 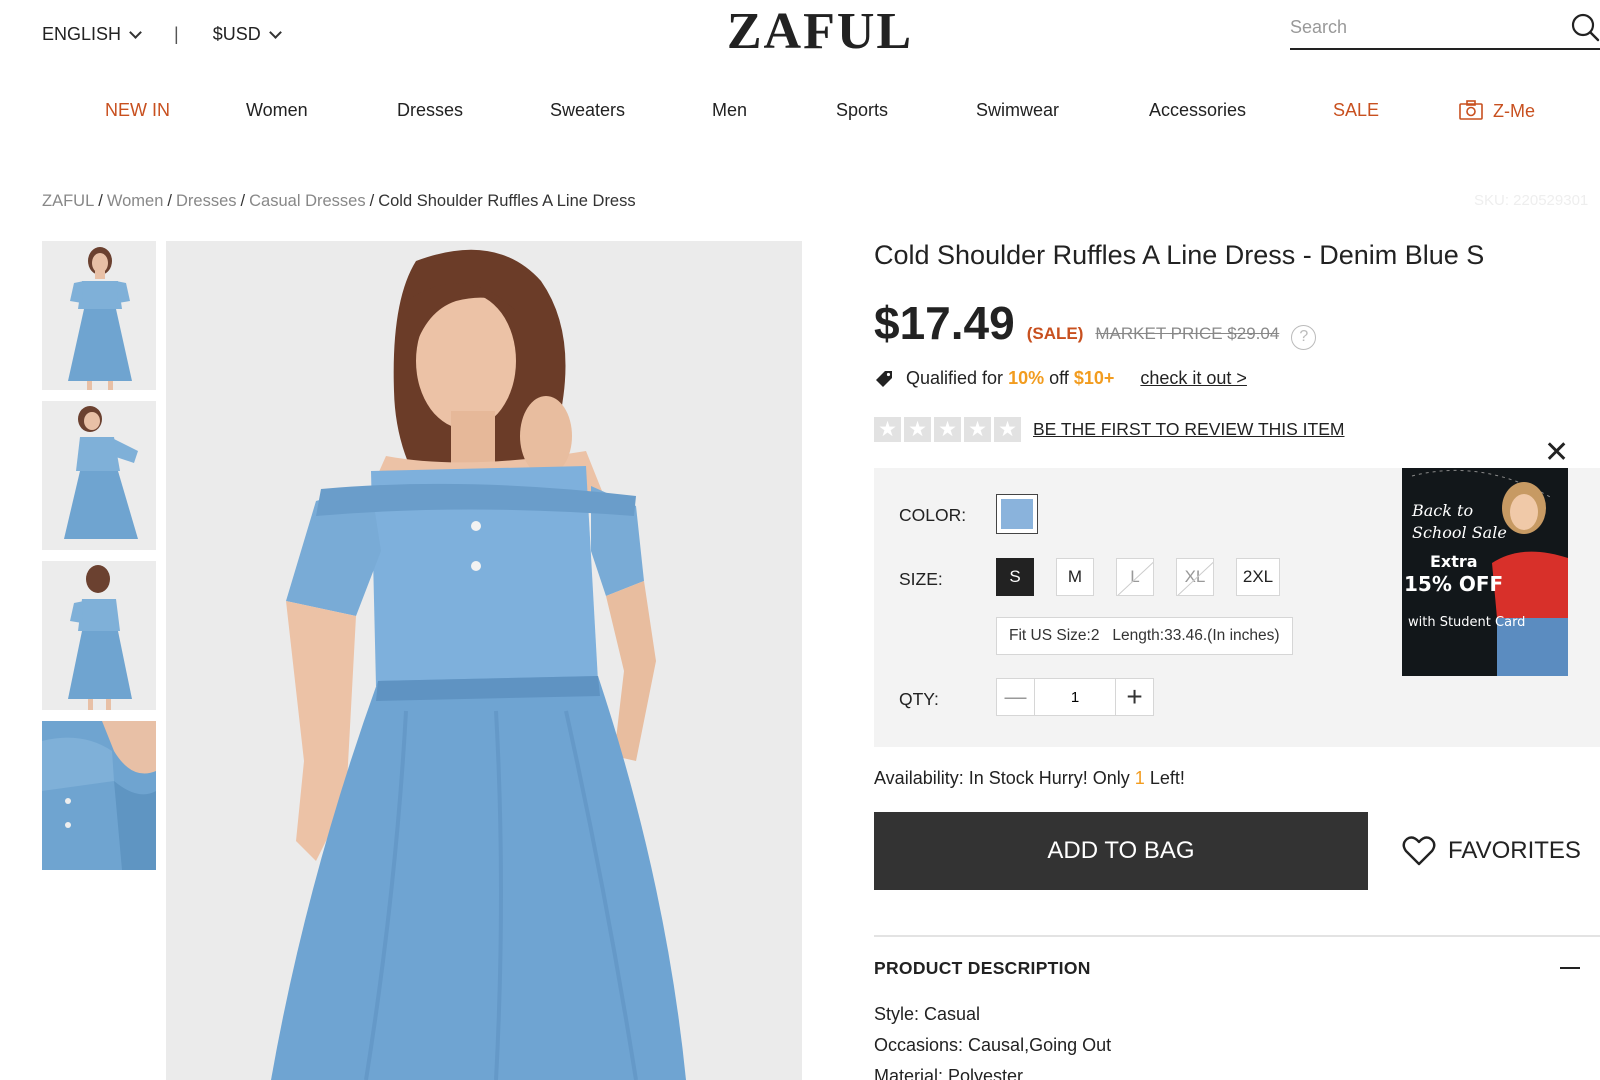 What do you see at coordinates (587, 110) in the screenshot?
I see `nav-item-sweaters: Sweaters` at bounding box center [587, 110].